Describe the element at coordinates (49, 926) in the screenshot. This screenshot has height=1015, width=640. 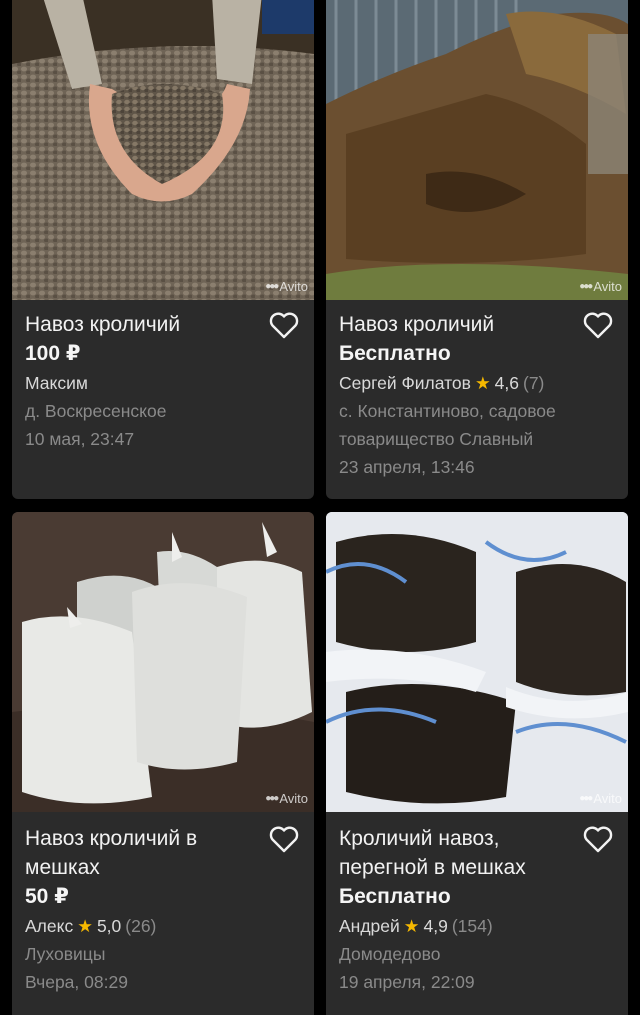
I see `seller-name: Алекс` at that location.